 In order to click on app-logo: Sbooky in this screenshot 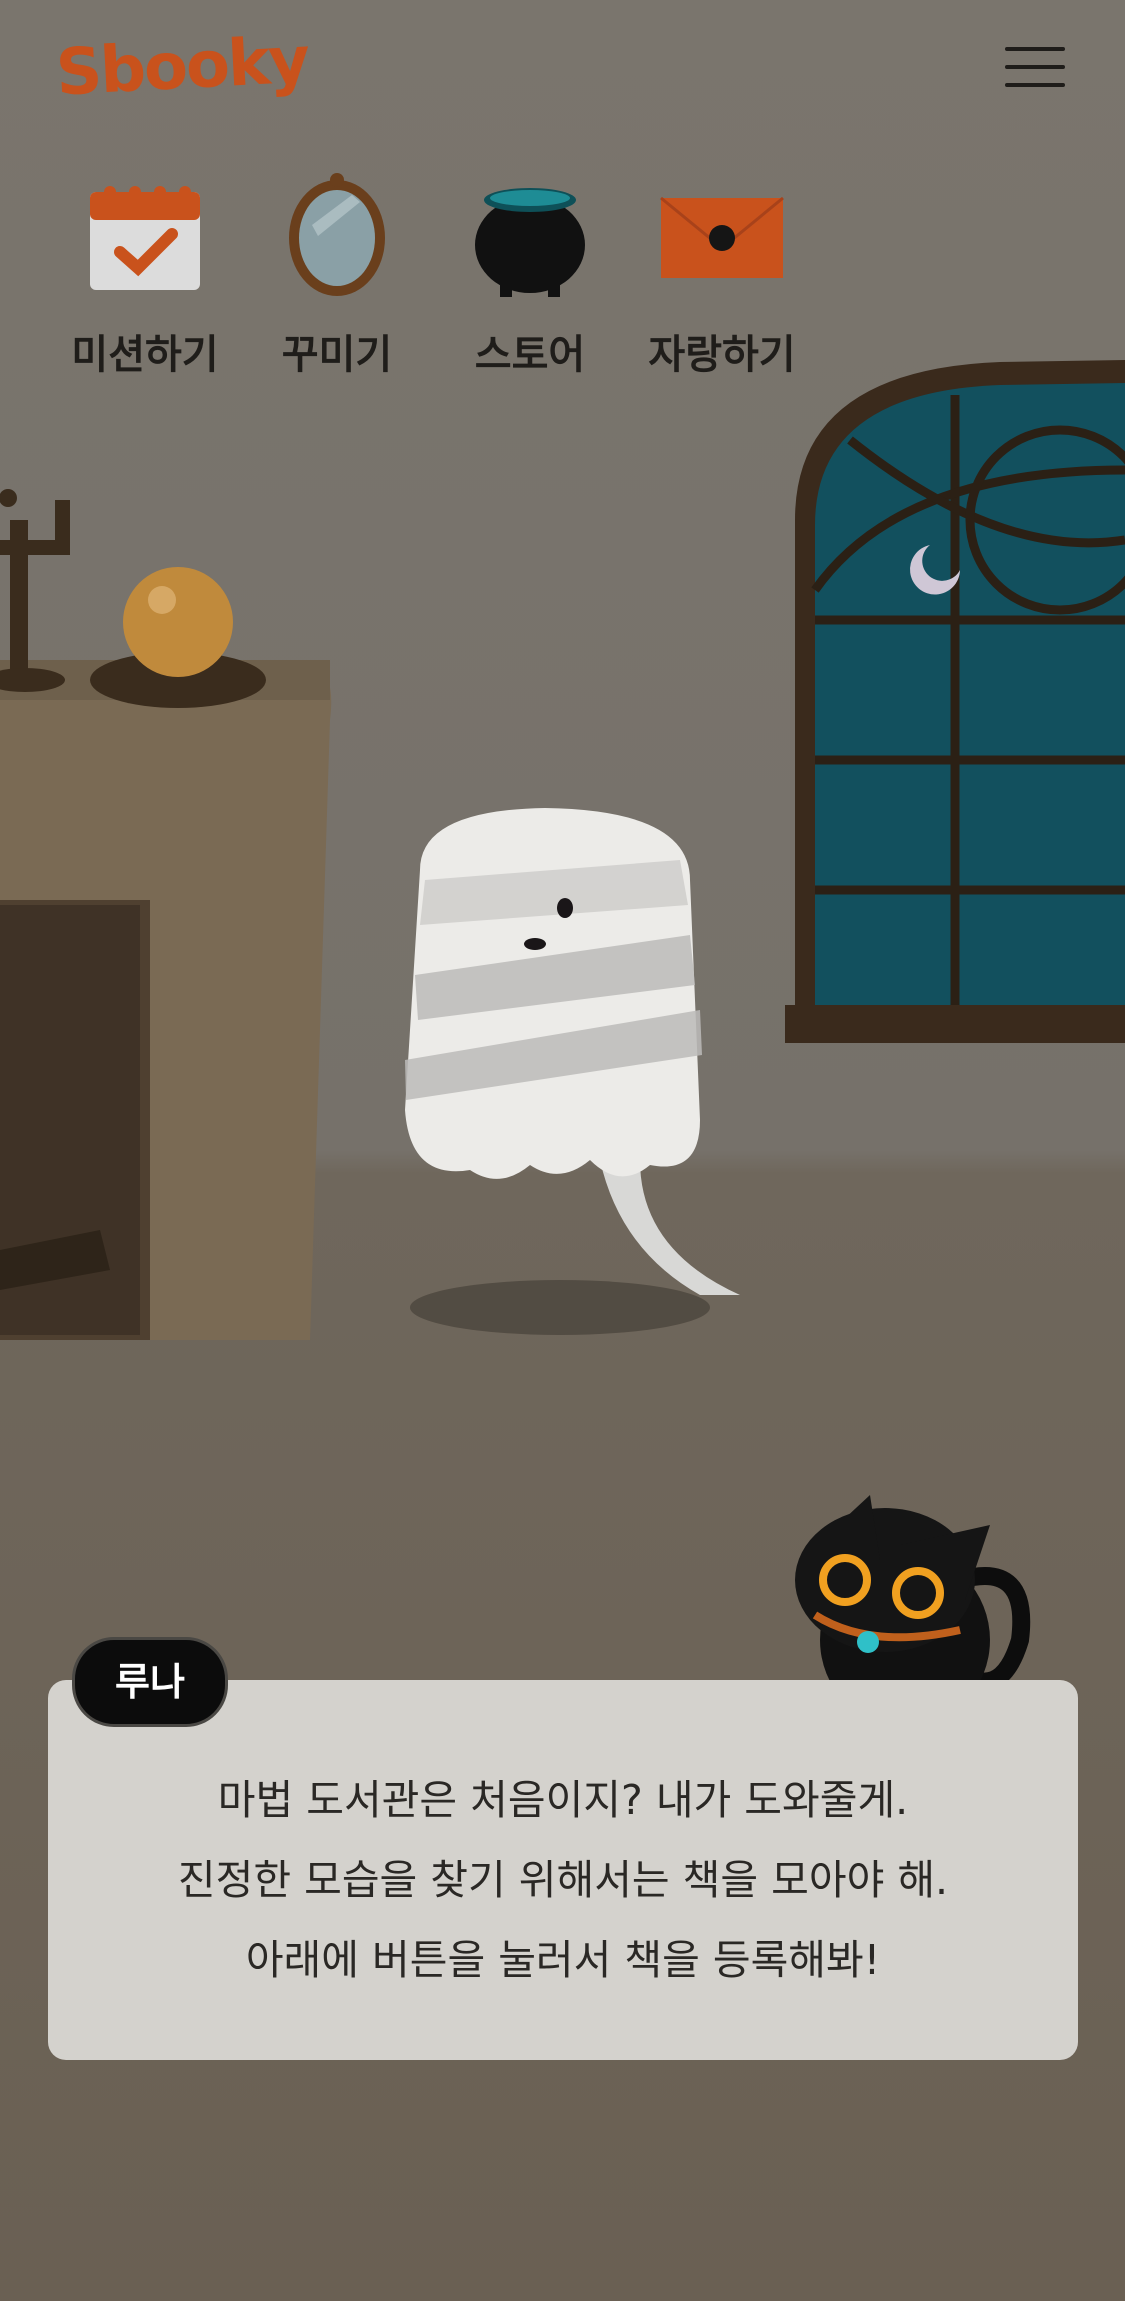, I will do `click(182, 66)`.